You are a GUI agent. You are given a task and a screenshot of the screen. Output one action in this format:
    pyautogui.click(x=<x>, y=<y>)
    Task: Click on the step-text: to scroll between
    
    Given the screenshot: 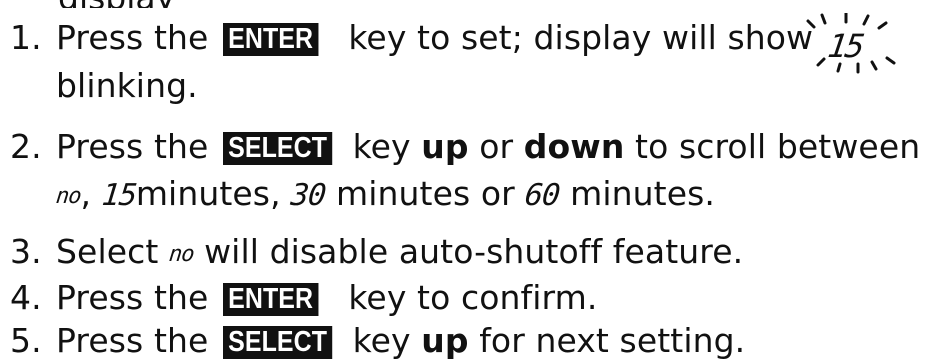 What is the action you would take?
    pyautogui.click(x=778, y=146)
    